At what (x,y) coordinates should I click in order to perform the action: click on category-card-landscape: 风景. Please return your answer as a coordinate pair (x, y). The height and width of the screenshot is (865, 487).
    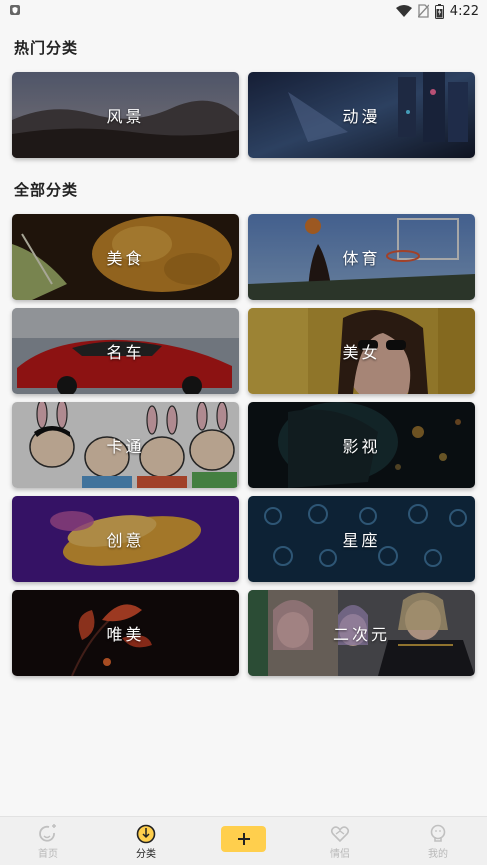
    Looking at the image, I should click on (125, 115).